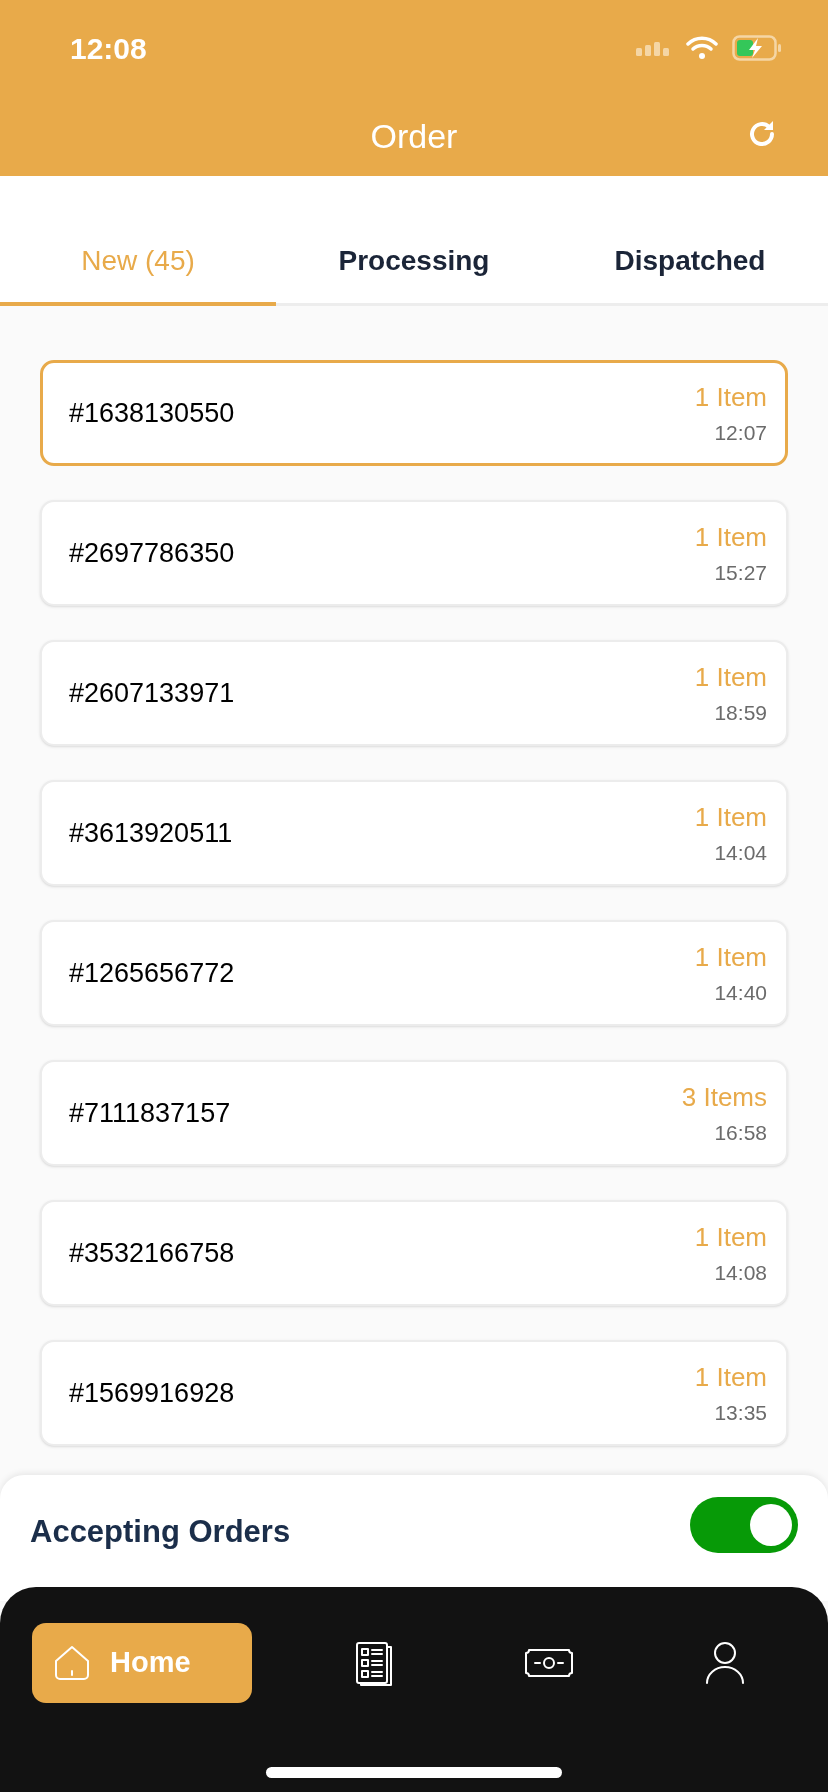 This screenshot has width=828, height=1792. I want to click on tab: Dispatched, so click(690, 263).